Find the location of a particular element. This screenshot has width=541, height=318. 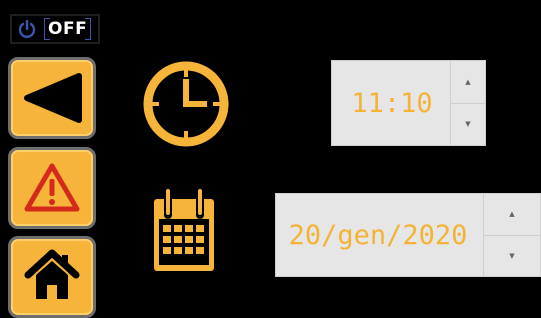

date-value: 20/gen/2020 is located at coordinates (378, 235).